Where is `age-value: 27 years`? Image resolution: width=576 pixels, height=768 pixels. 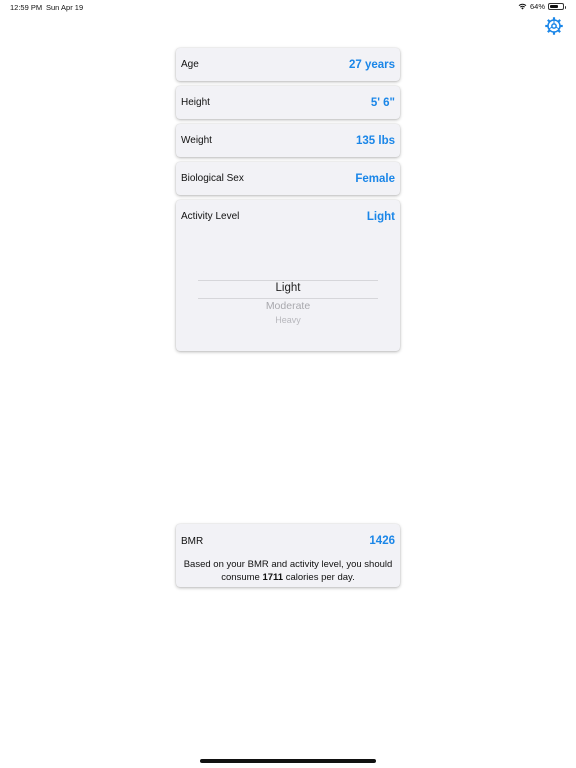
age-value: 27 years is located at coordinates (371, 64).